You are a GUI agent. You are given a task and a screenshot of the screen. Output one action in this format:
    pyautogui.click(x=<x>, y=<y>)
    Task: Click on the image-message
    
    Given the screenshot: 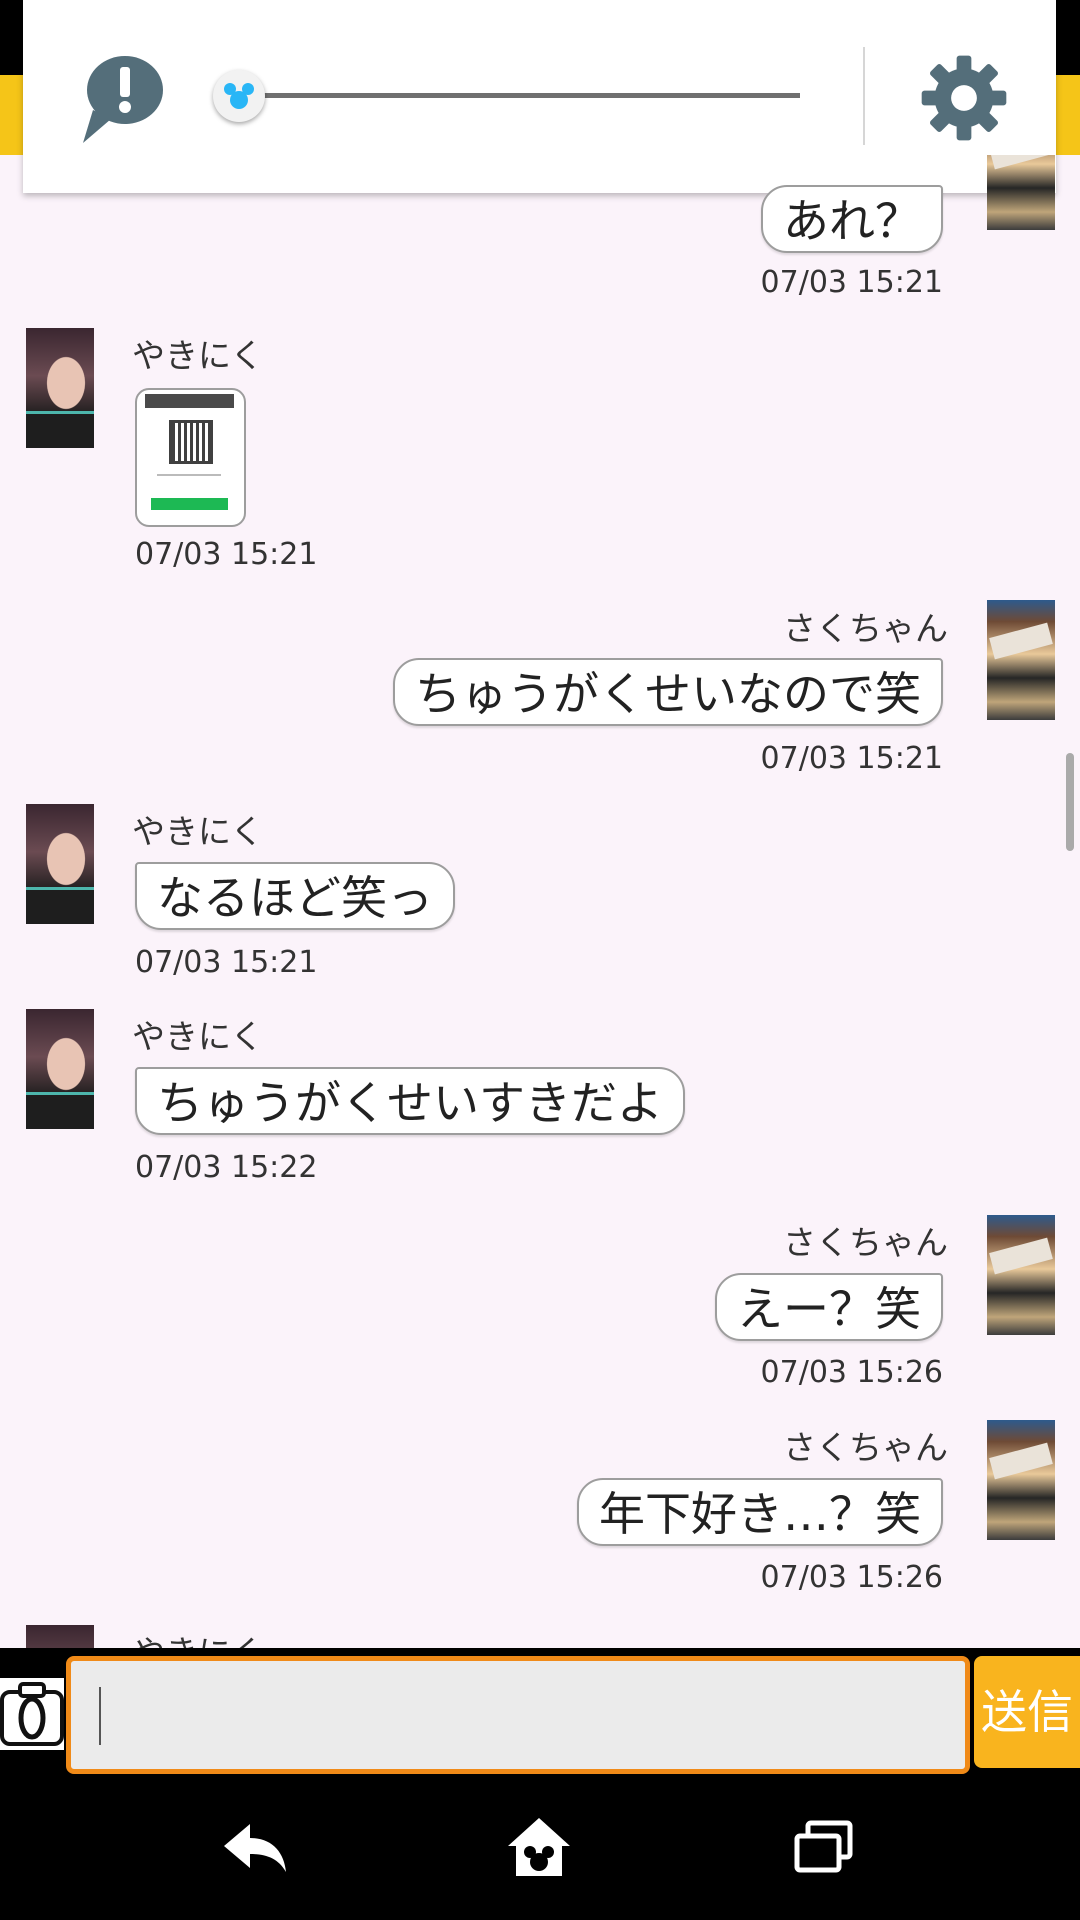 What is the action you would take?
    pyautogui.click(x=190, y=457)
    